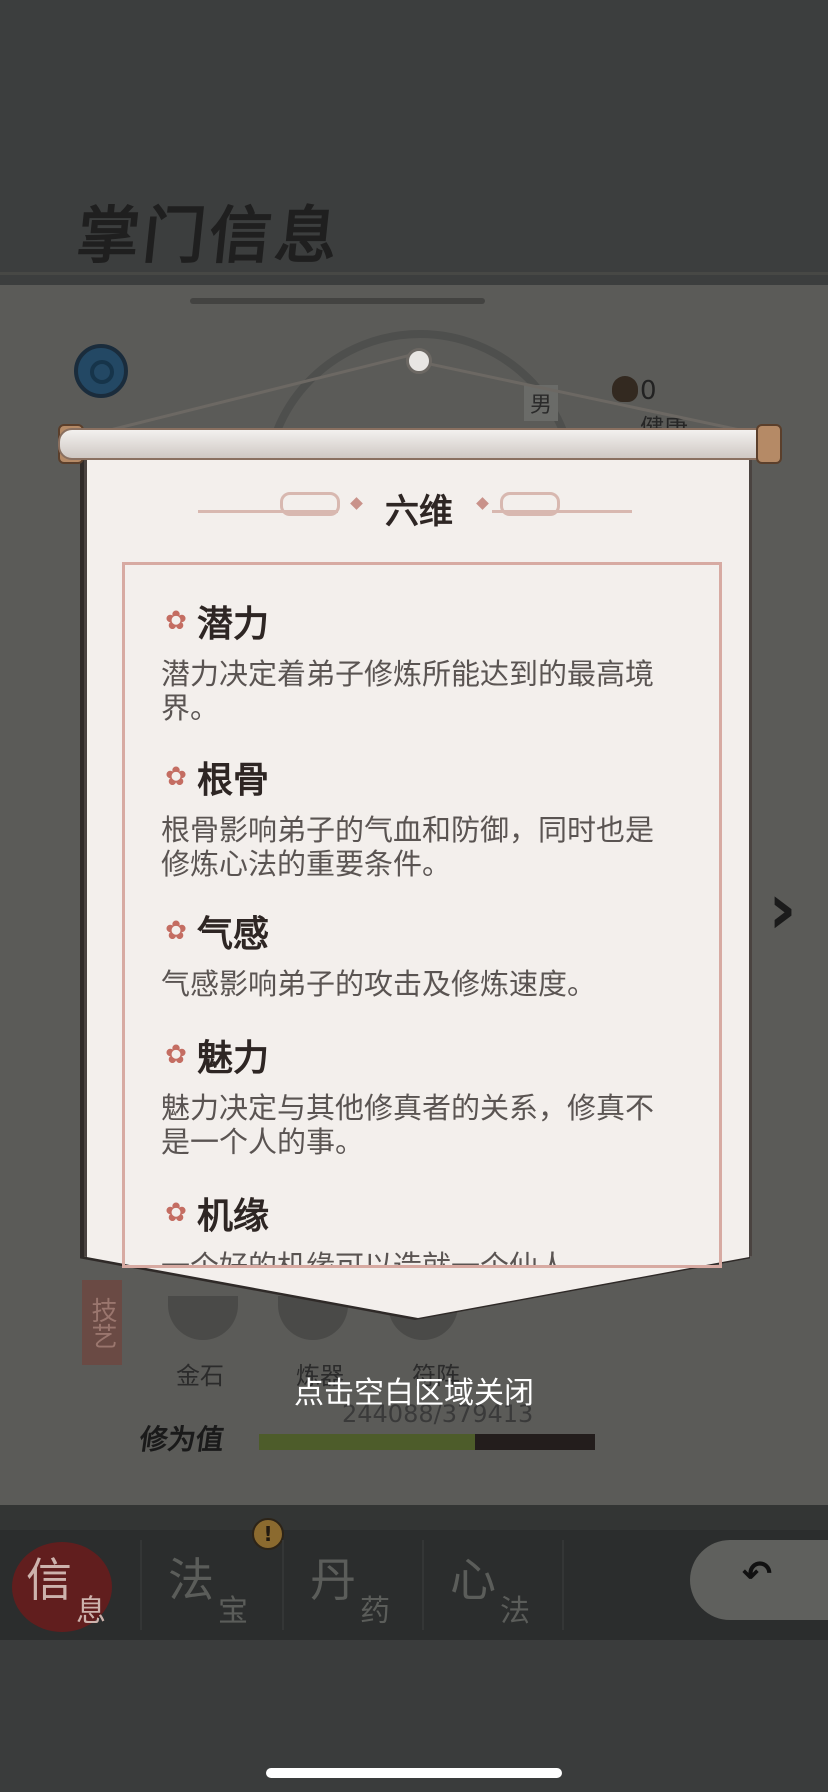 This screenshot has height=1792, width=828. I want to click on next-arrow-icon: ›, so click(782, 909).